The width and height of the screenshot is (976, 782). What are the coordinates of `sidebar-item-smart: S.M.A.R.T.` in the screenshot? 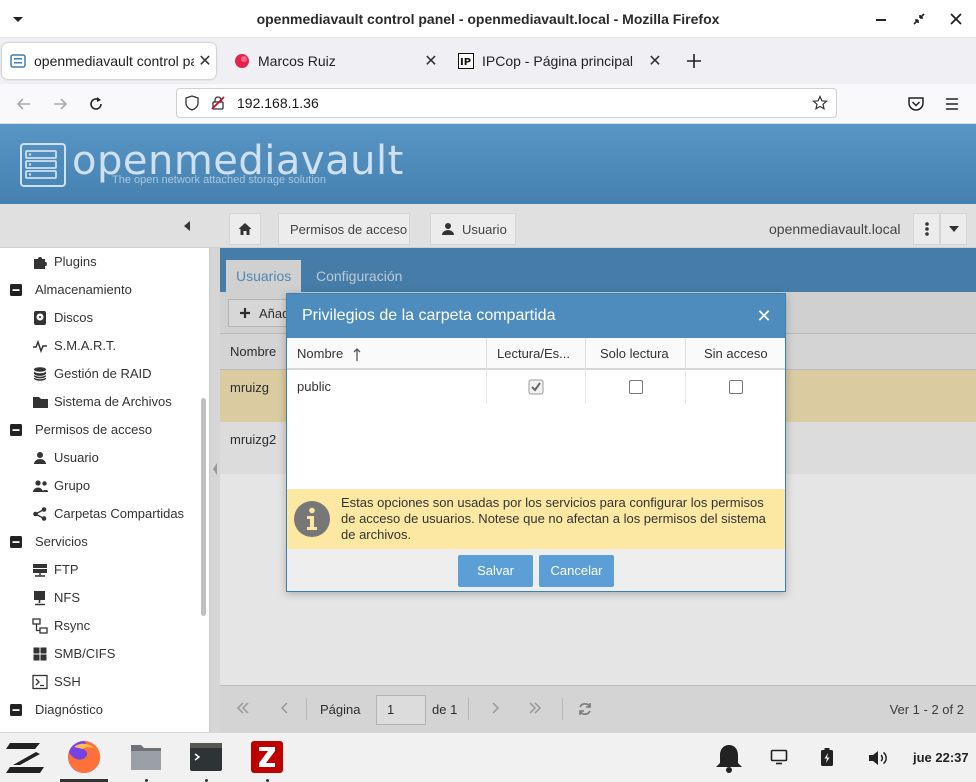 It's located at (74, 346).